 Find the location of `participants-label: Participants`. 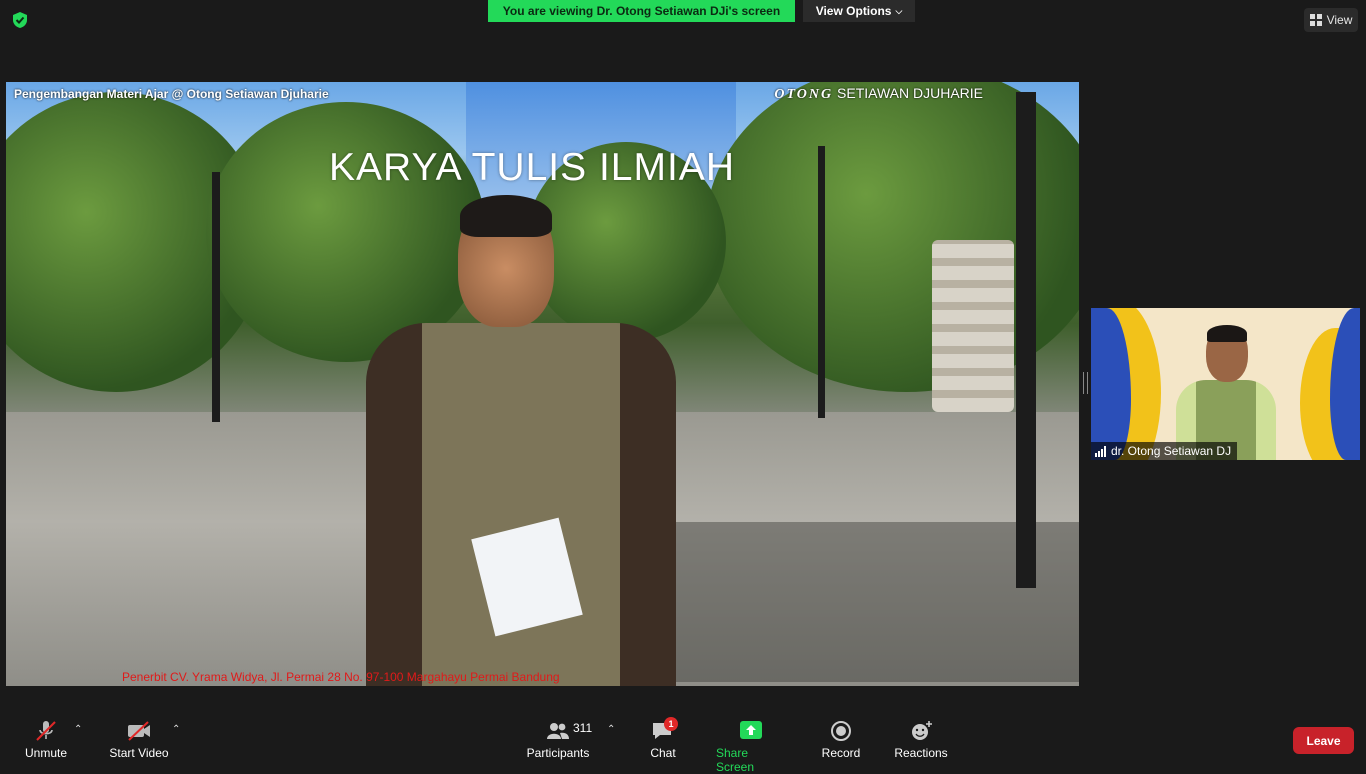

participants-label: Participants is located at coordinates (558, 753).